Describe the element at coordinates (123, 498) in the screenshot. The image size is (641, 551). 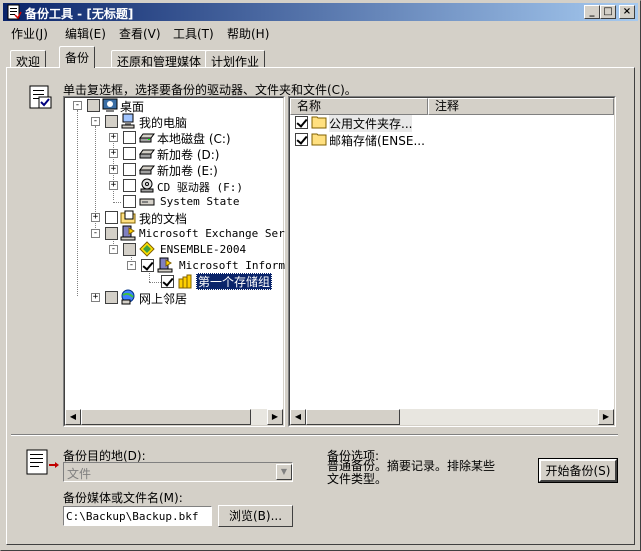
I see `media-label: 备份媒体或文件名(M):` at that location.